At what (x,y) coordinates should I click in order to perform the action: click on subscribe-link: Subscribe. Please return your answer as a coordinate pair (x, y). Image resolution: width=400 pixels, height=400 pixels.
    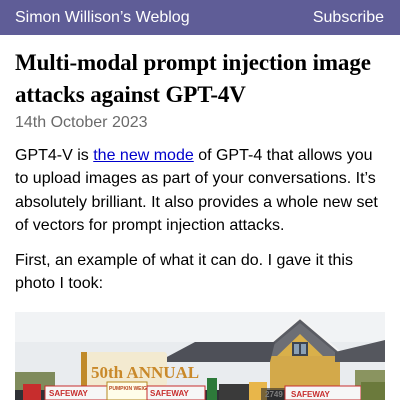
    Looking at the image, I should click on (348, 18).